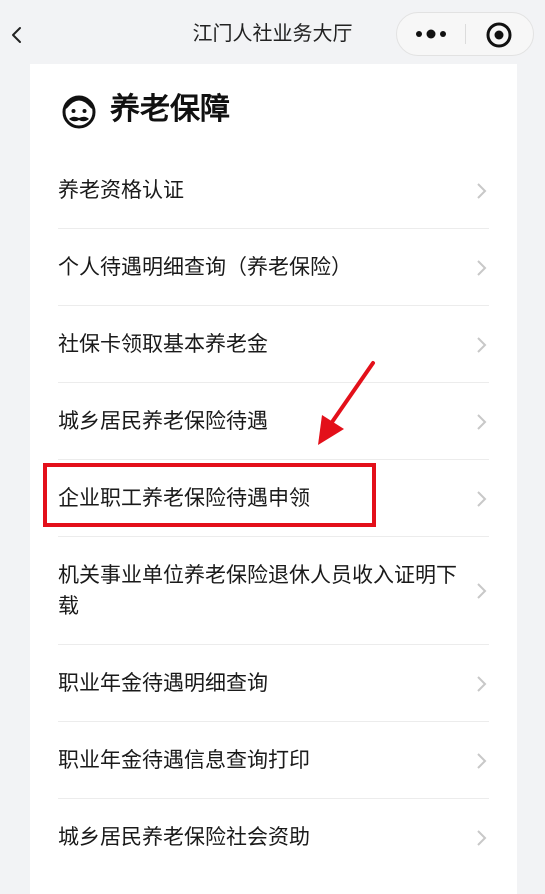  What do you see at coordinates (273, 344) in the screenshot?
I see `menu-item-social-card-pension: 社保卡领取基本养老金` at bounding box center [273, 344].